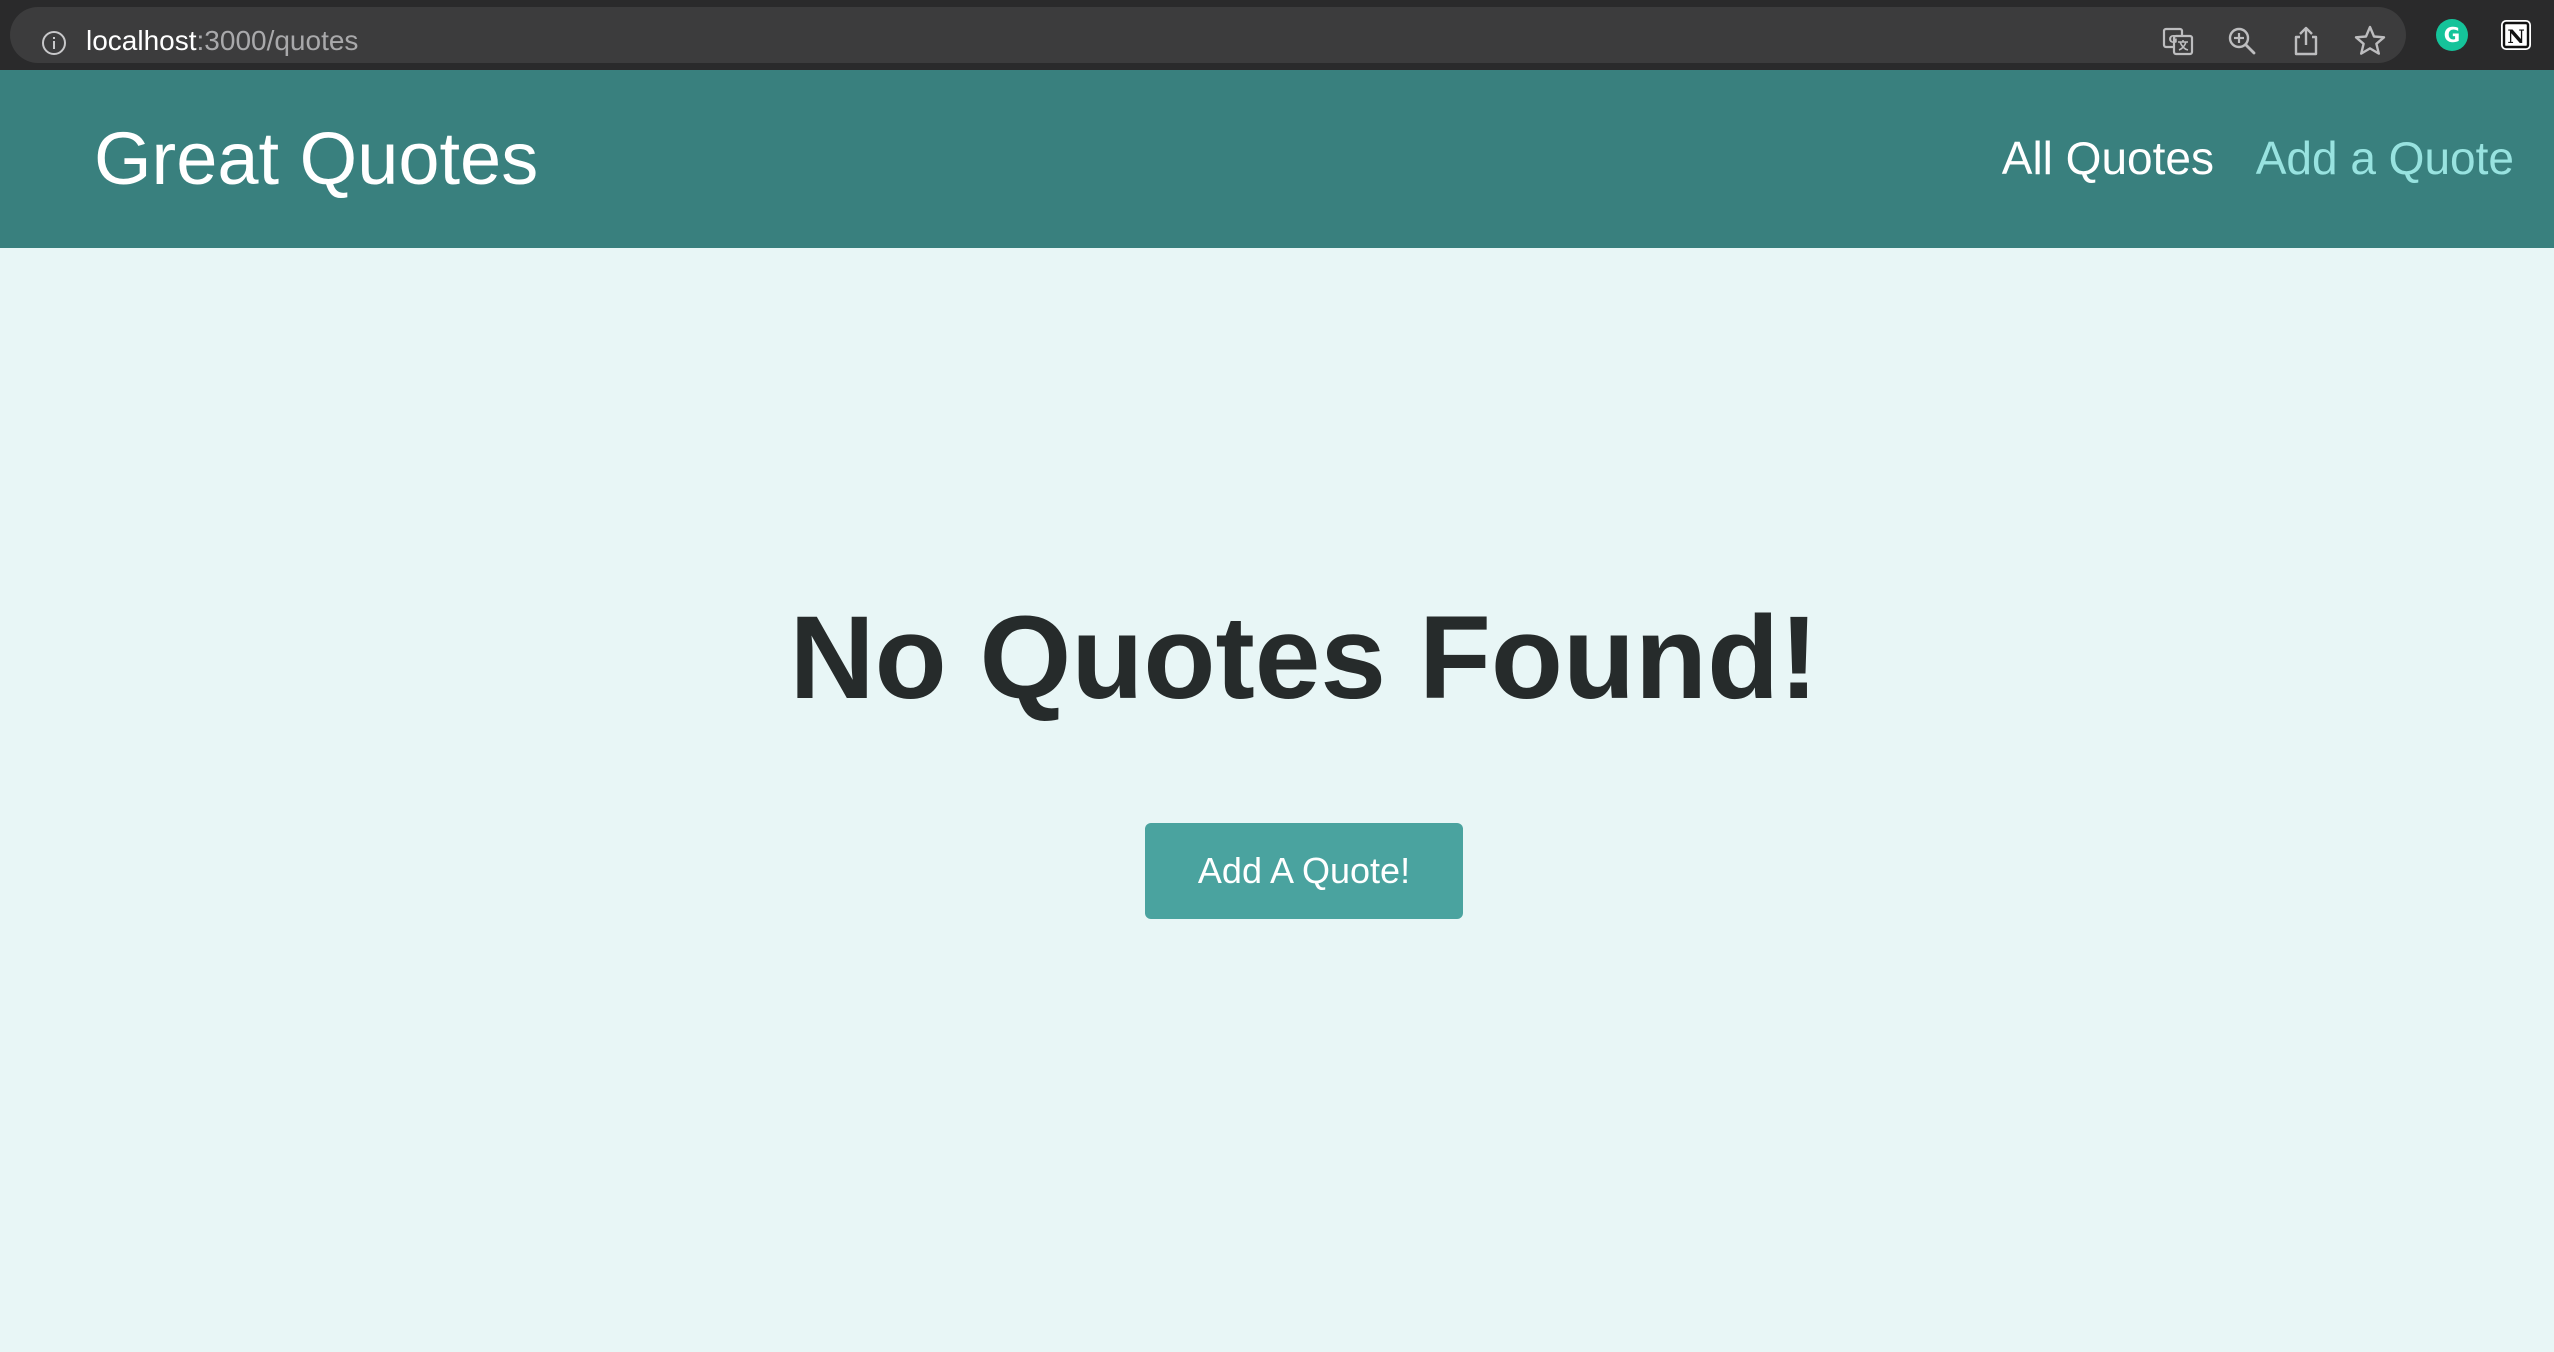  I want to click on svg-text: G, so click(2172, 39).